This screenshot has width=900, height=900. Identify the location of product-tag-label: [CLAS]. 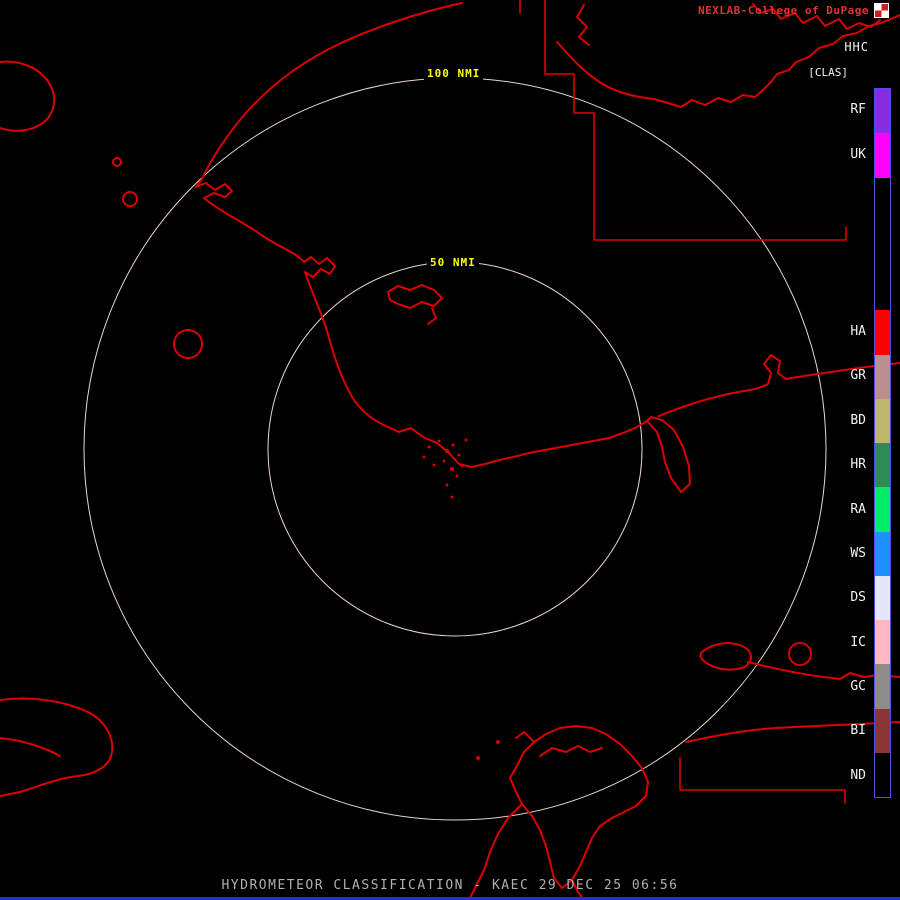
(828, 72).